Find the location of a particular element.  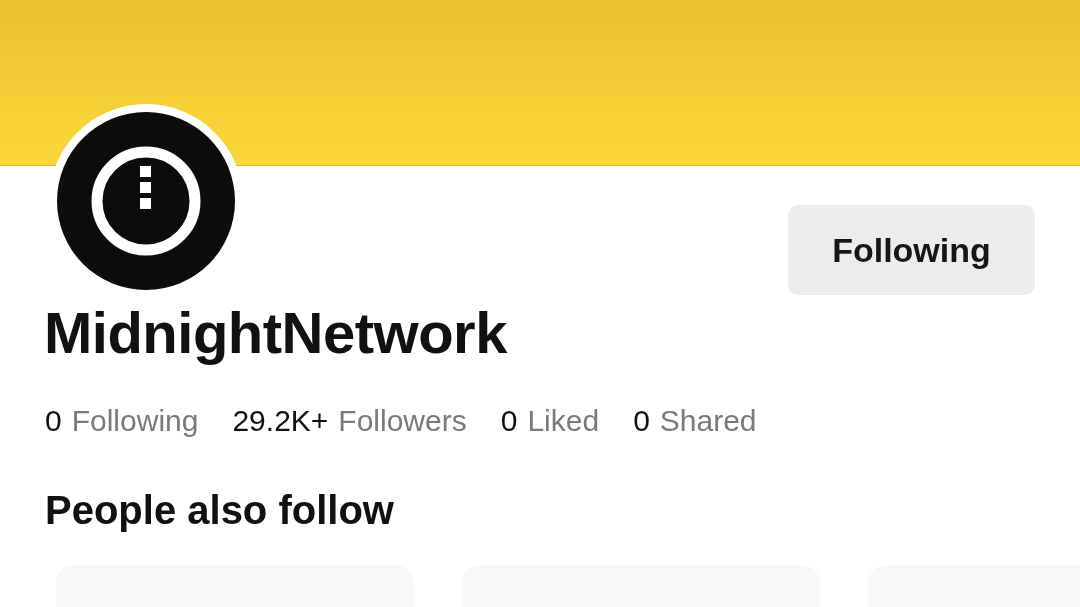

stat-label: Followers is located at coordinates (402, 421).